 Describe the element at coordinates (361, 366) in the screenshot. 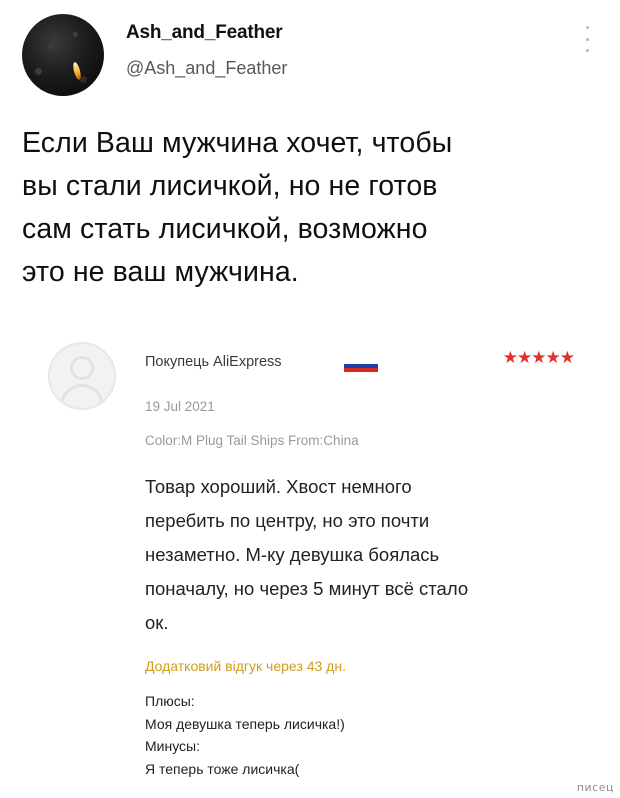

I see `flag-icon` at that location.